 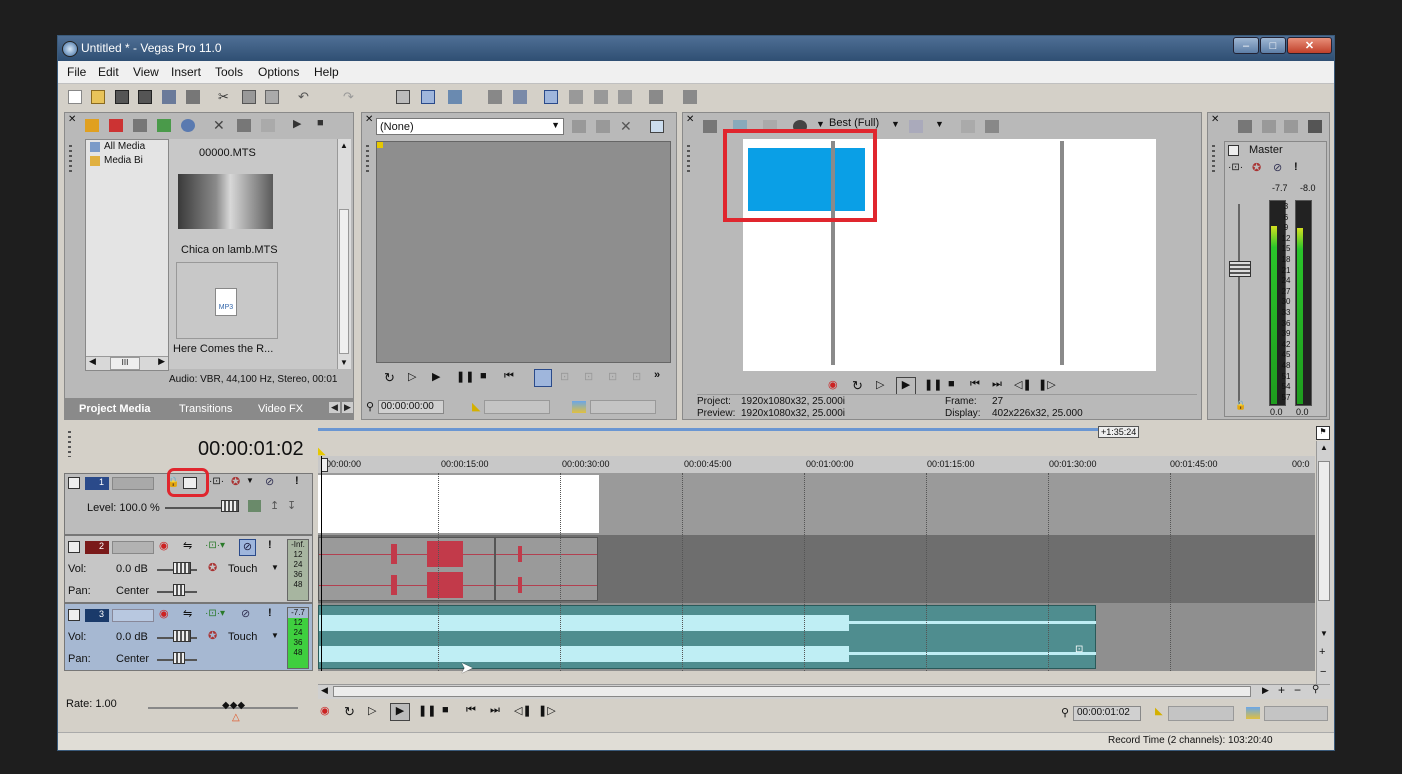 I want to click on zoom-in-horizontal-icon: +, so click(x=1281, y=690).